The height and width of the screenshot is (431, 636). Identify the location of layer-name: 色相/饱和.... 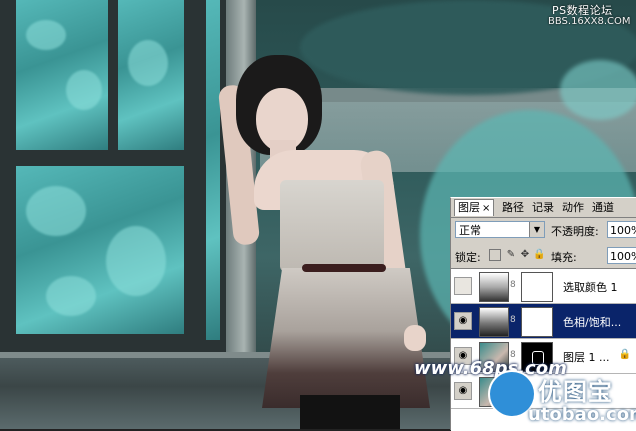
(592, 322).